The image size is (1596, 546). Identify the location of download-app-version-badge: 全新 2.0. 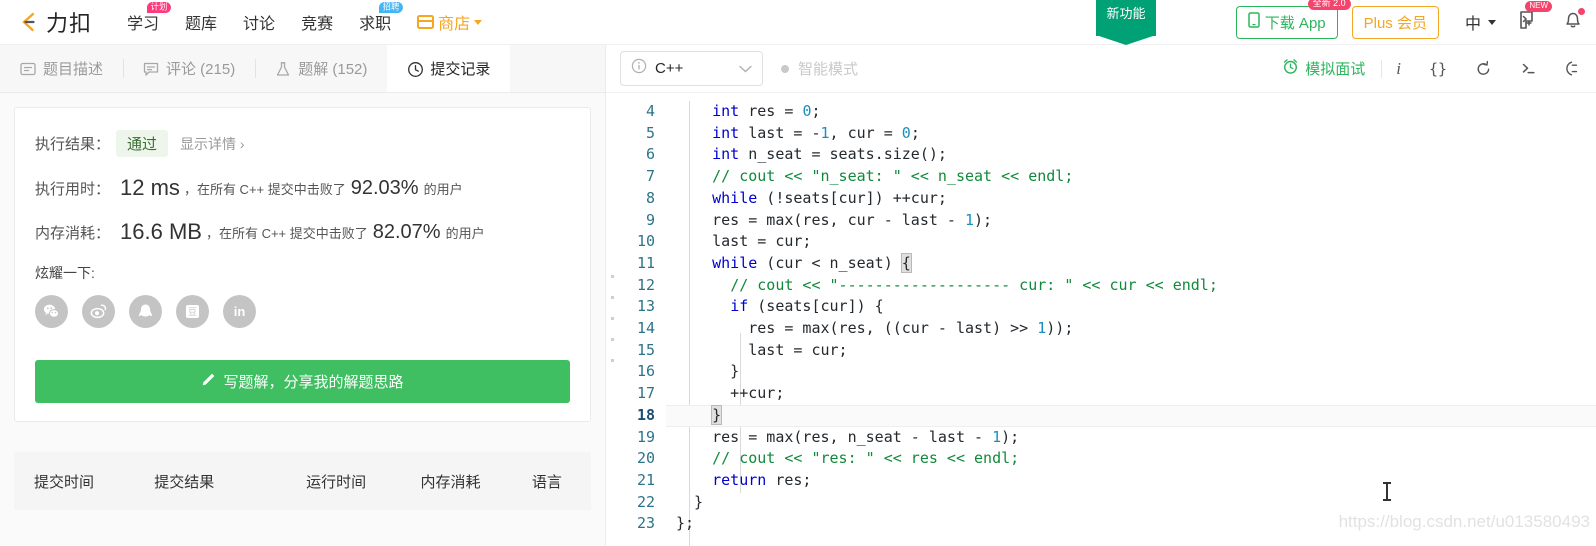
(1329, 5).